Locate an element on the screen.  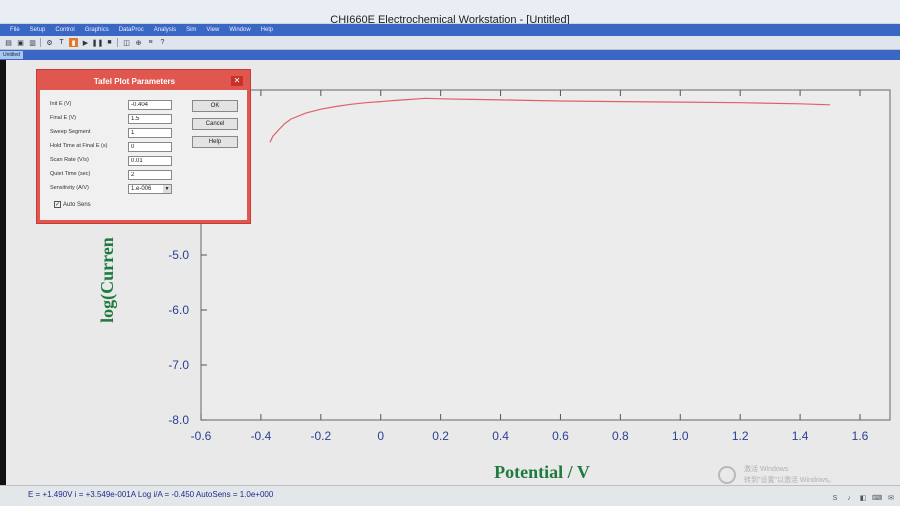
x-tick-label: 0.4 is located at coordinates (500, 436).